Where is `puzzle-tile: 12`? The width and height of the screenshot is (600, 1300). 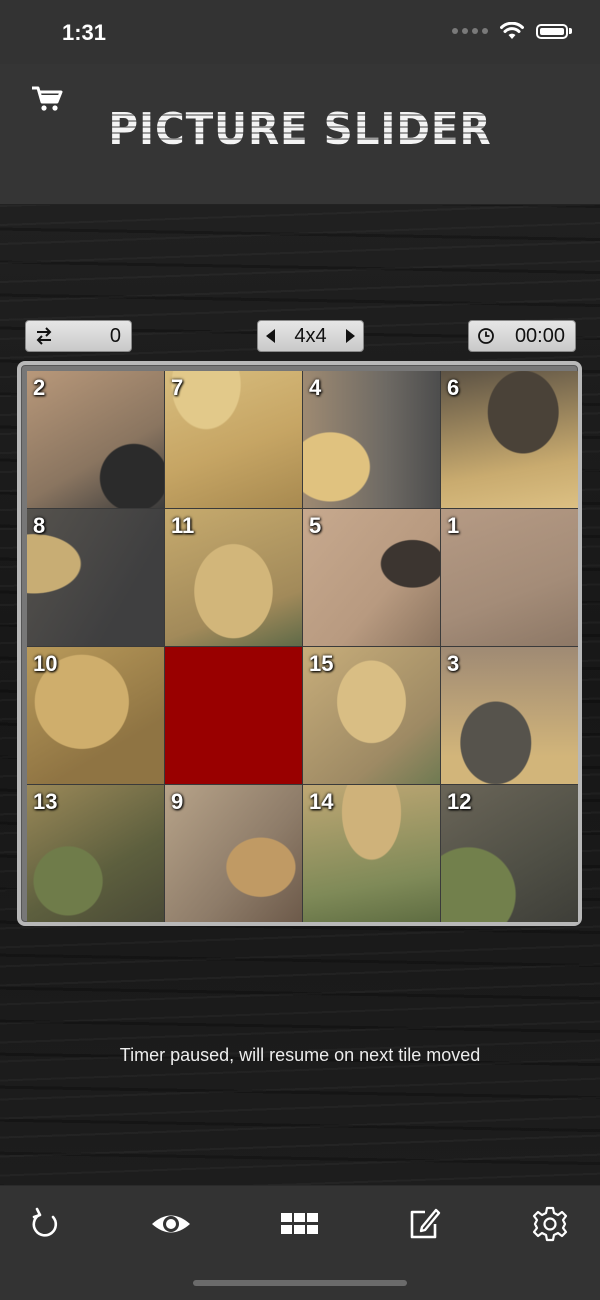 puzzle-tile: 12 is located at coordinates (509, 853).